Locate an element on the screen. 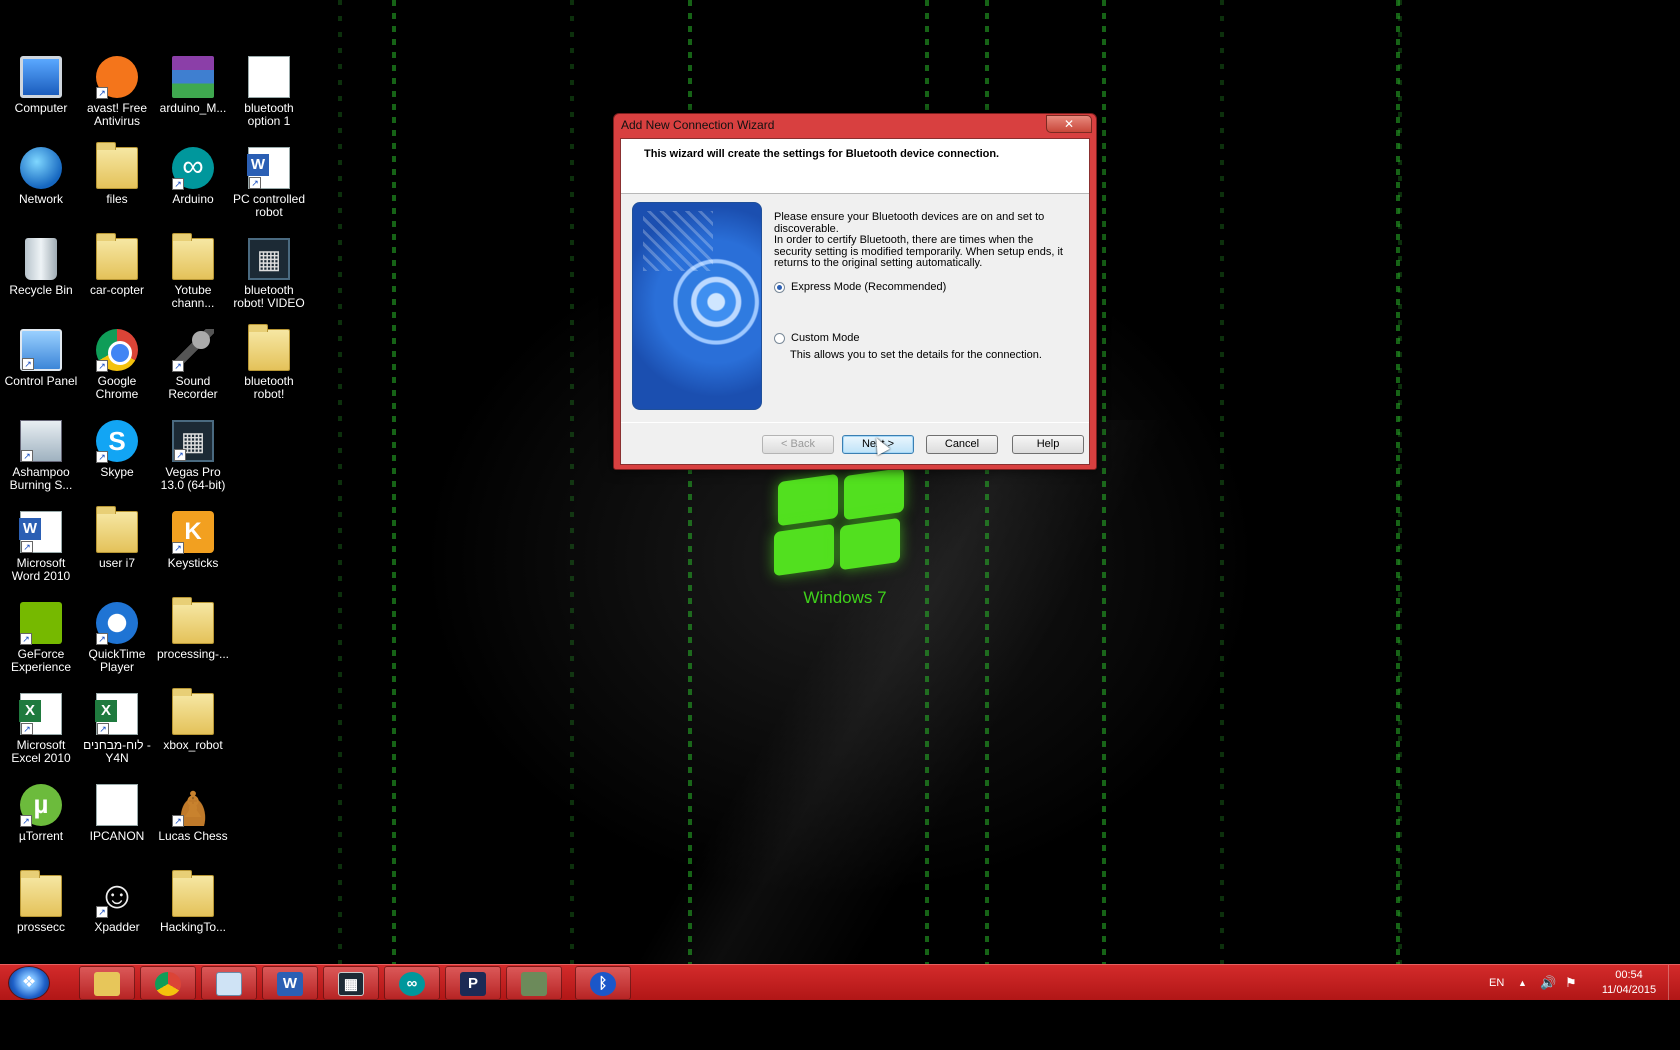 The height and width of the screenshot is (1050, 1680). taskbar-processing: P is located at coordinates (473, 983).